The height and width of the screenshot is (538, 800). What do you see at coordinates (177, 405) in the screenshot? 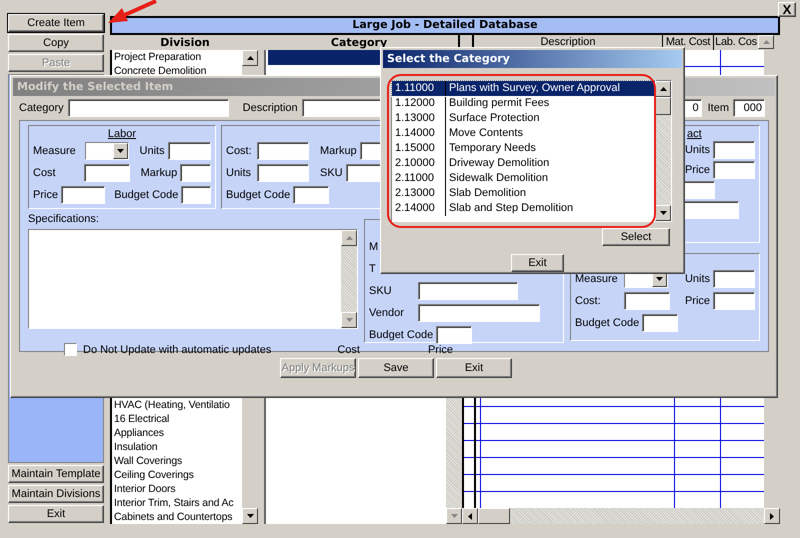
I see `division-item: HVAC (Heating, Ventilatio` at bounding box center [177, 405].